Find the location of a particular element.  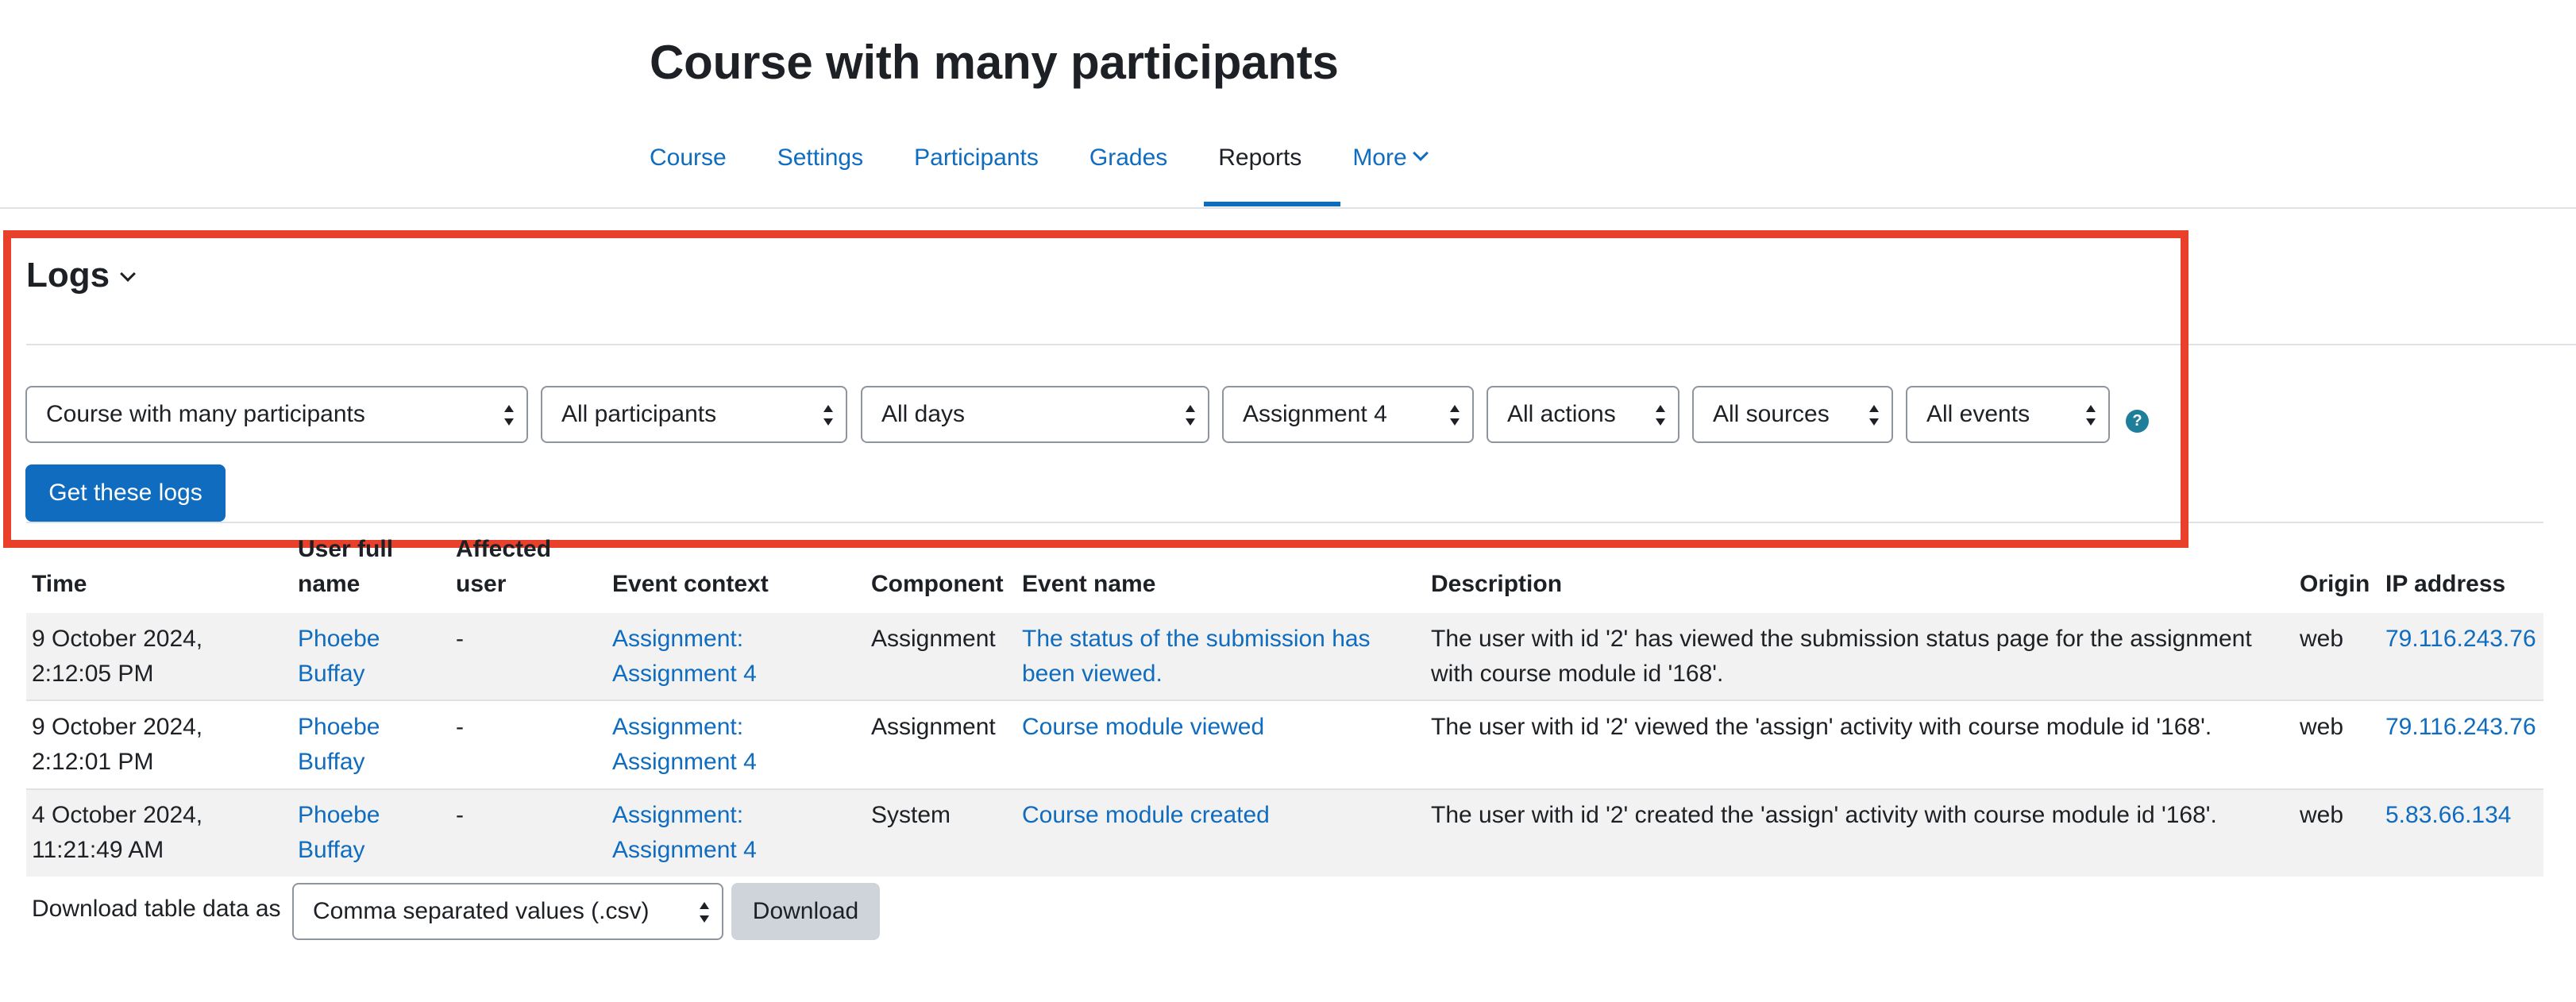

download-label: Download table data as is located at coordinates (156, 909).